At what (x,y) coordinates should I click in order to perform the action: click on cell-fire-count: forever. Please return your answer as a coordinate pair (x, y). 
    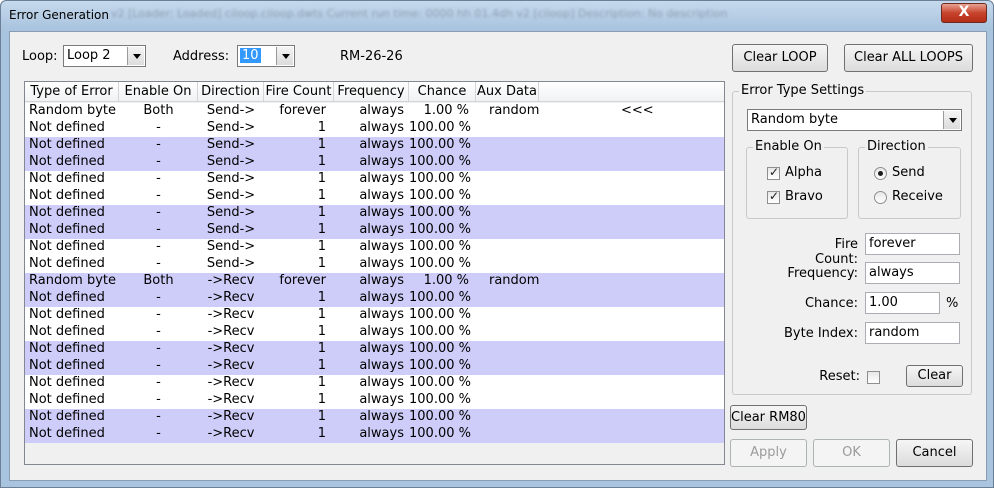
    Looking at the image, I should click on (302, 110).